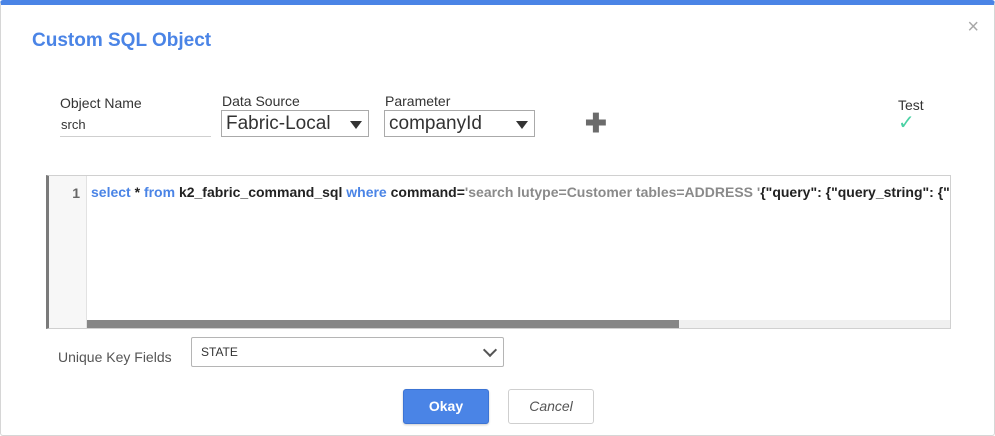 Image resolution: width=995 pixels, height=436 pixels. Describe the element at coordinates (101, 103) in the screenshot. I see `object-name-label: Object Name` at that location.